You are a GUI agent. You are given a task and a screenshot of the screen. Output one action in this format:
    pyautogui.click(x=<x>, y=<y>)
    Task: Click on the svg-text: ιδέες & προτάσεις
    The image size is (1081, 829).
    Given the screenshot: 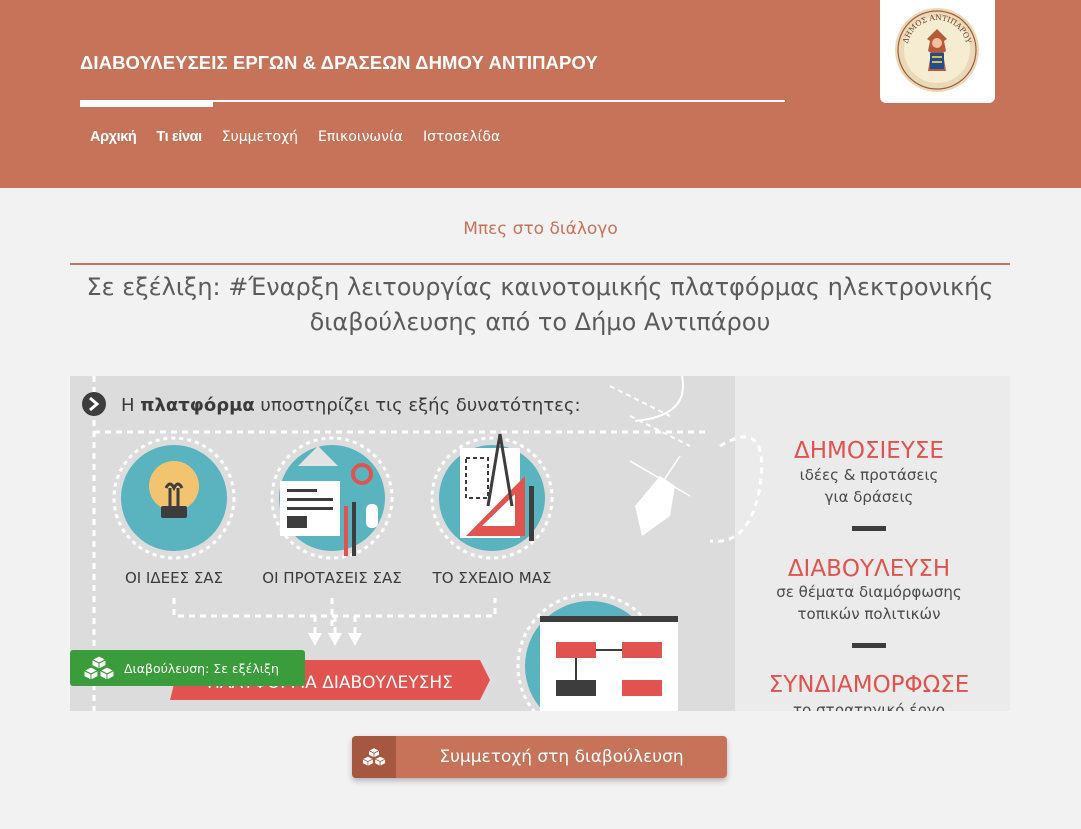 What is the action you would take?
    pyautogui.click(x=869, y=475)
    